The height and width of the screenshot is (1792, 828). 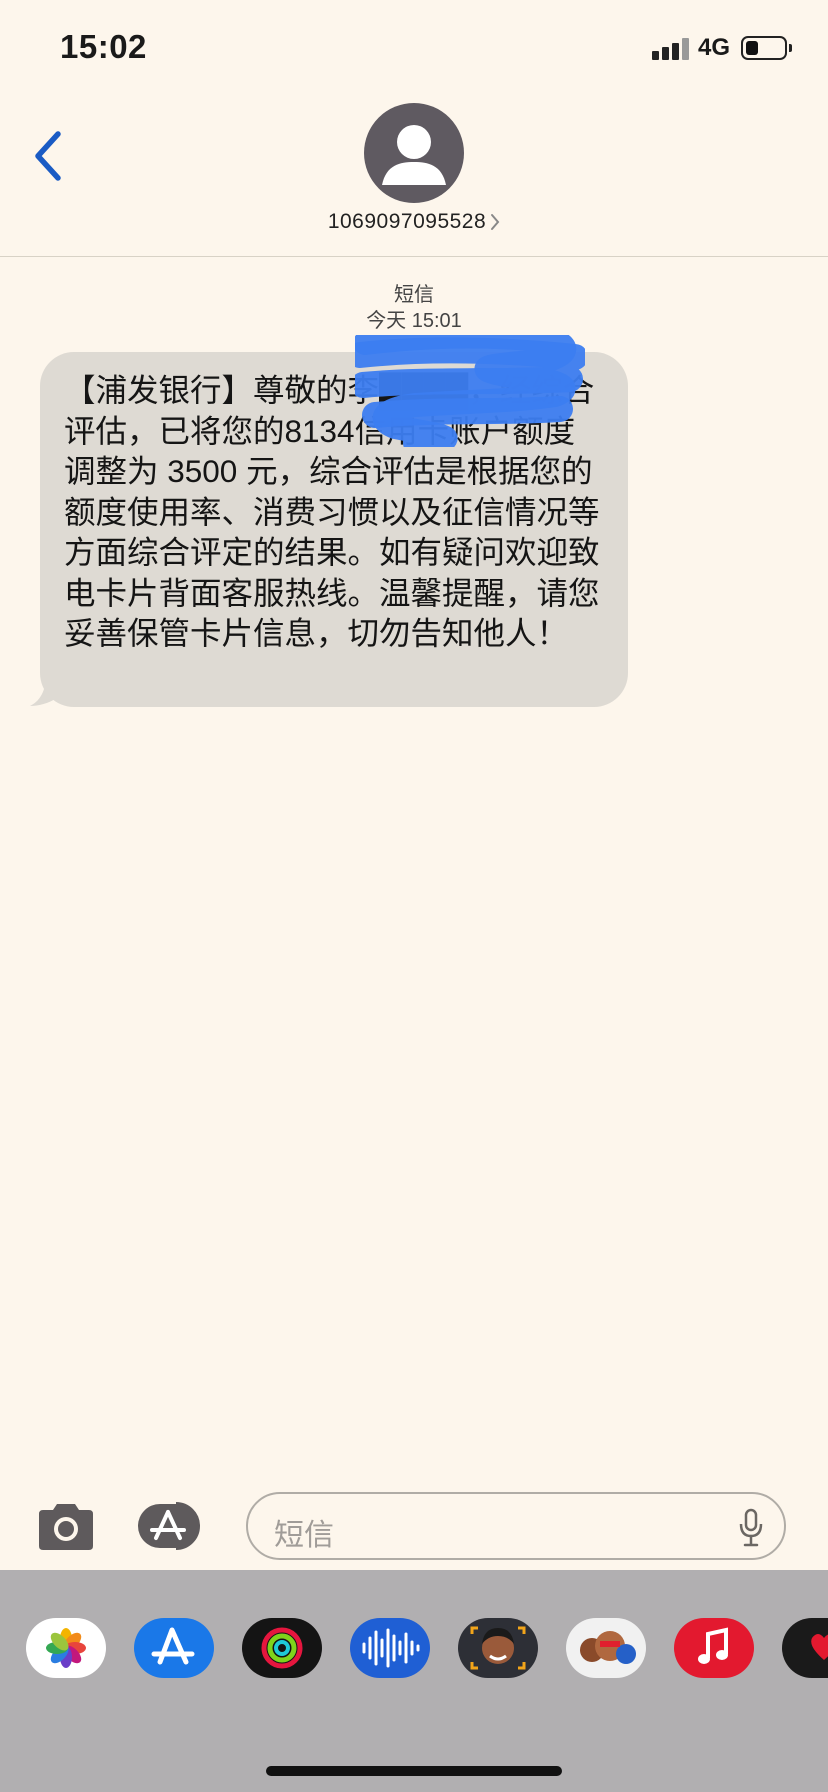 I want to click on back-button, so click(x=48, y=156).